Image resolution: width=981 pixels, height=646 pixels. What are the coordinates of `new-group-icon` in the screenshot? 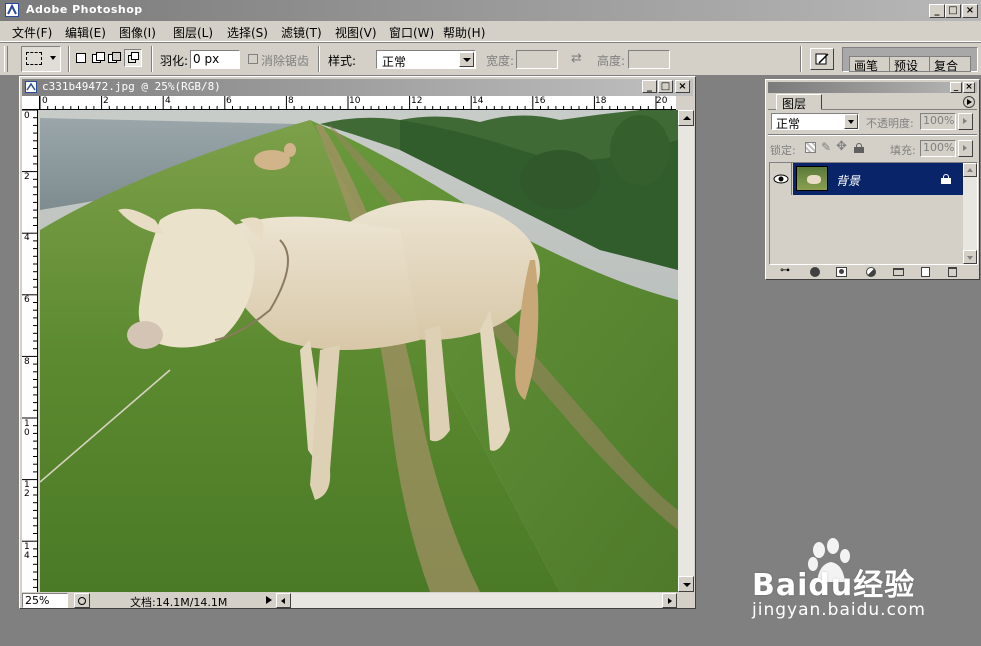 It's located at (898, 272).